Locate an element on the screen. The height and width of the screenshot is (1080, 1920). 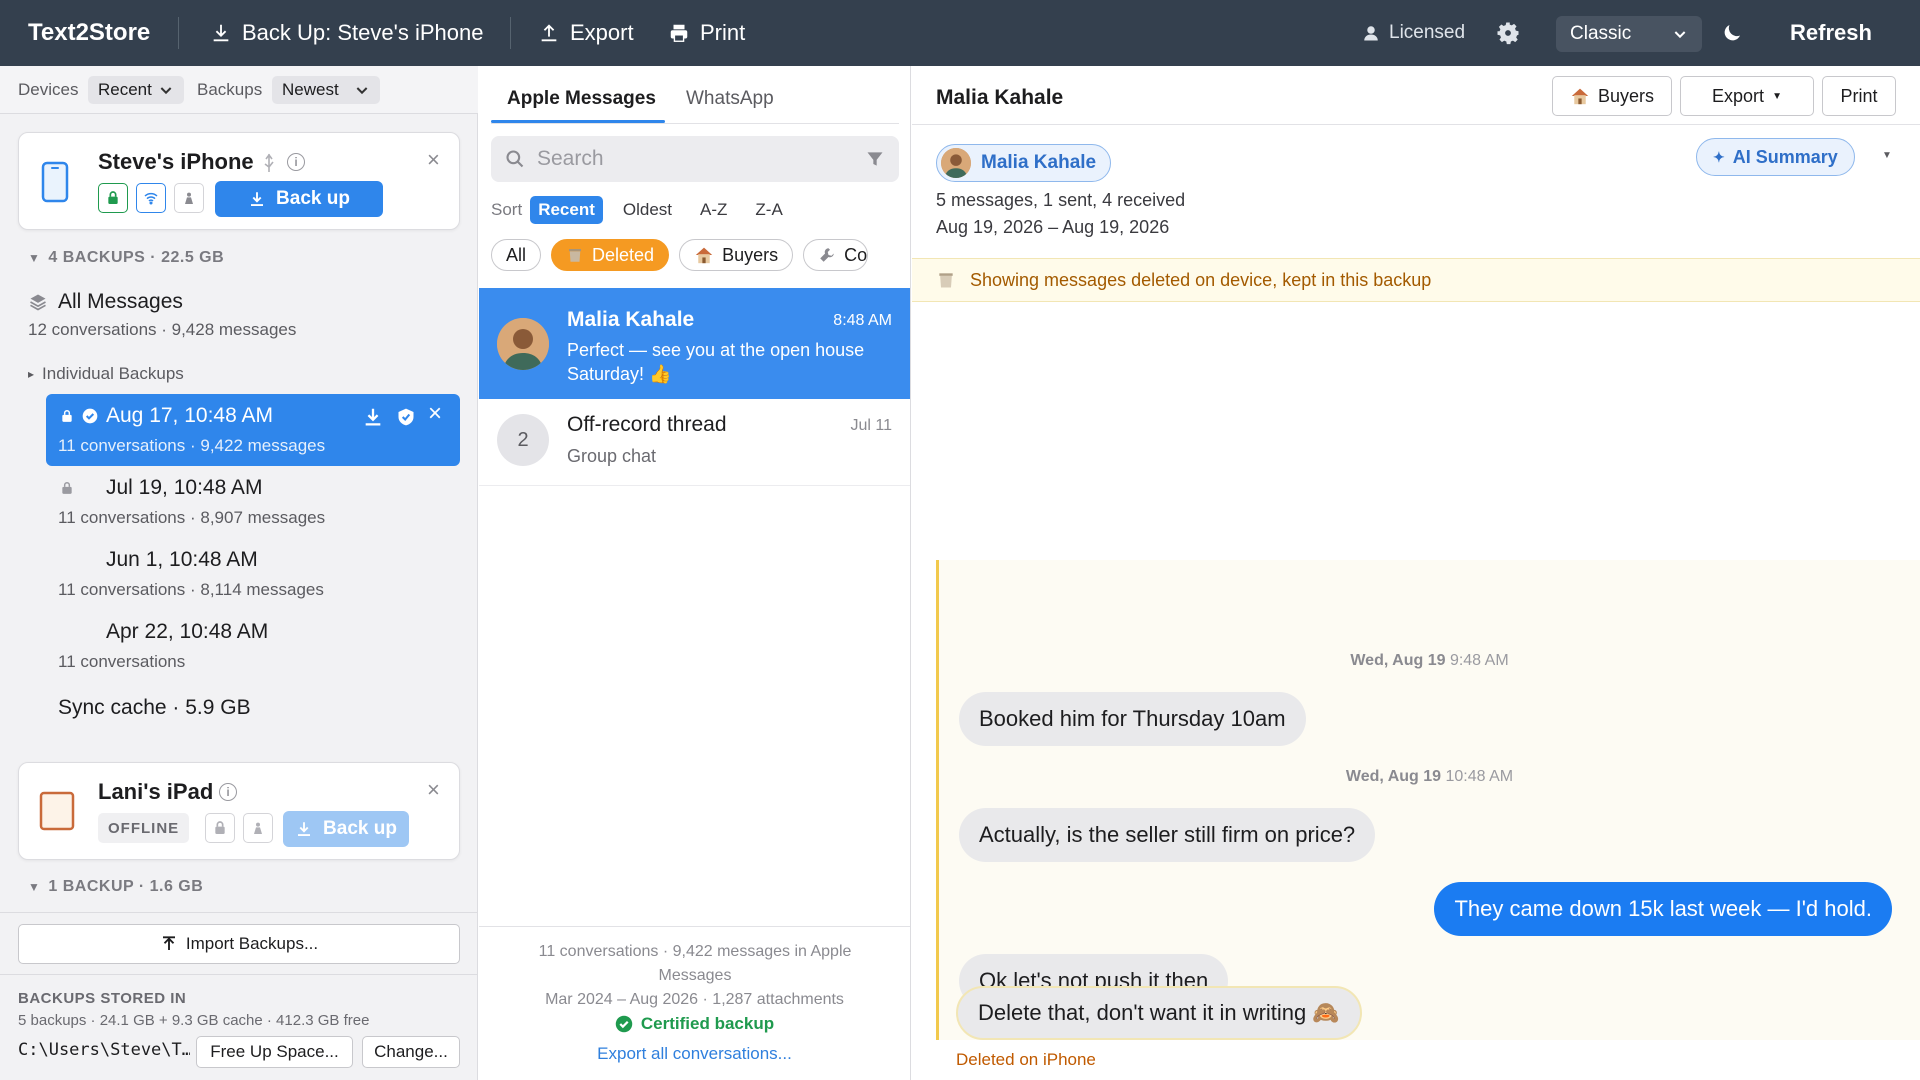
lock-icon is located at coordinates (67, 488).